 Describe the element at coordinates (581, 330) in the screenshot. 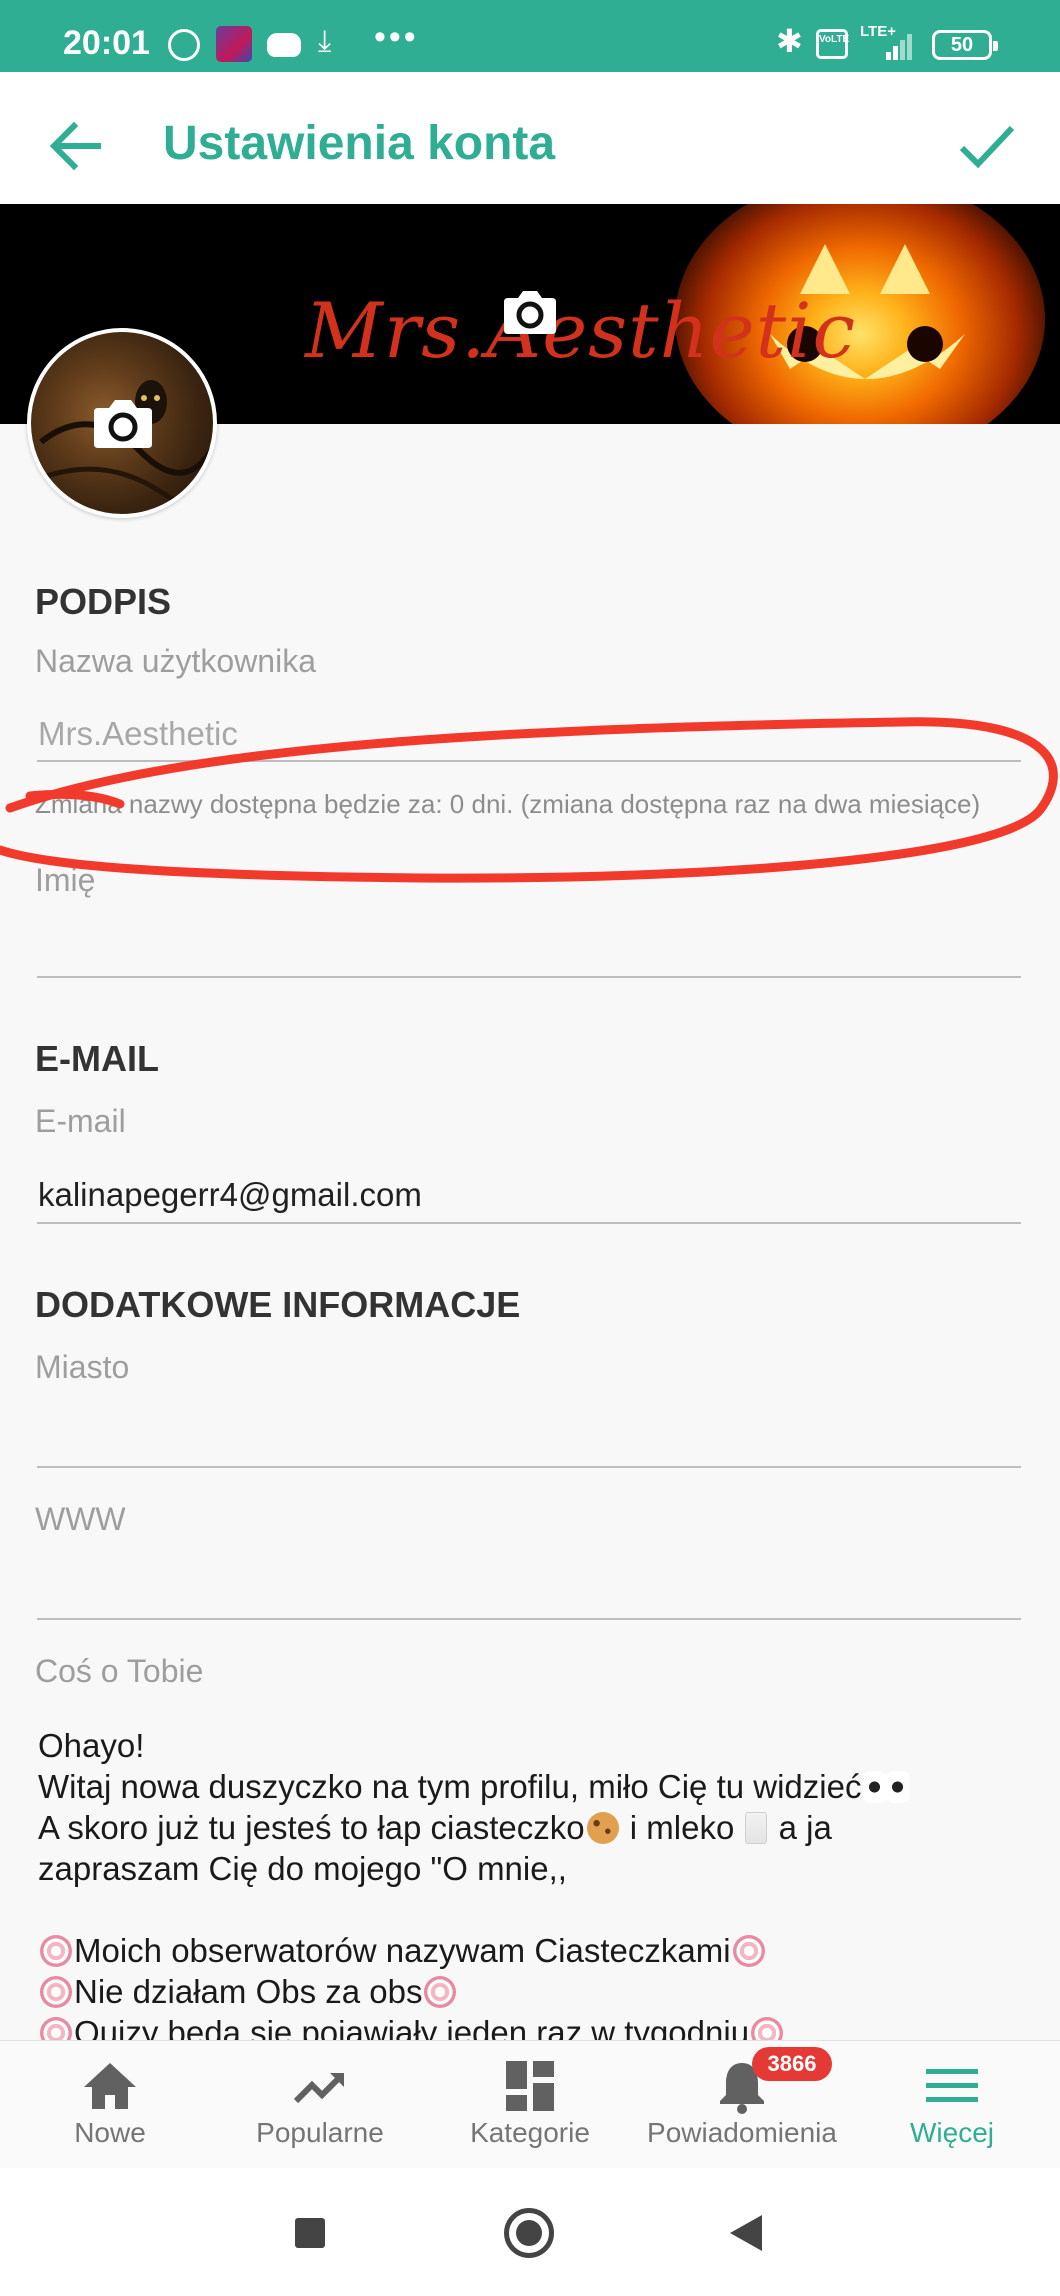

I see `cover-text: Mrs.Aesthetic` at that location.